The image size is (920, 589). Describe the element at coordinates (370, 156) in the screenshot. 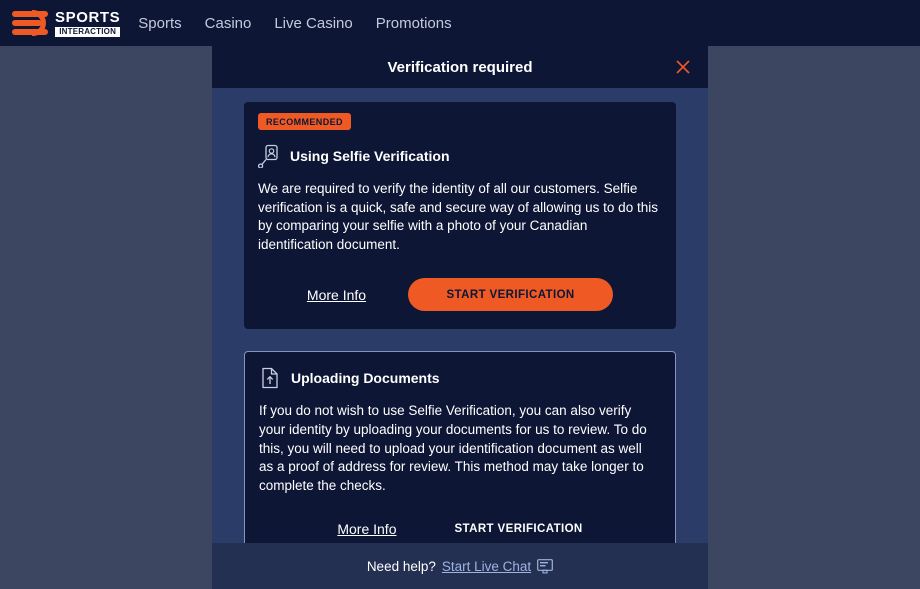

I see `card-title: Using Selfie Verification` at that location.